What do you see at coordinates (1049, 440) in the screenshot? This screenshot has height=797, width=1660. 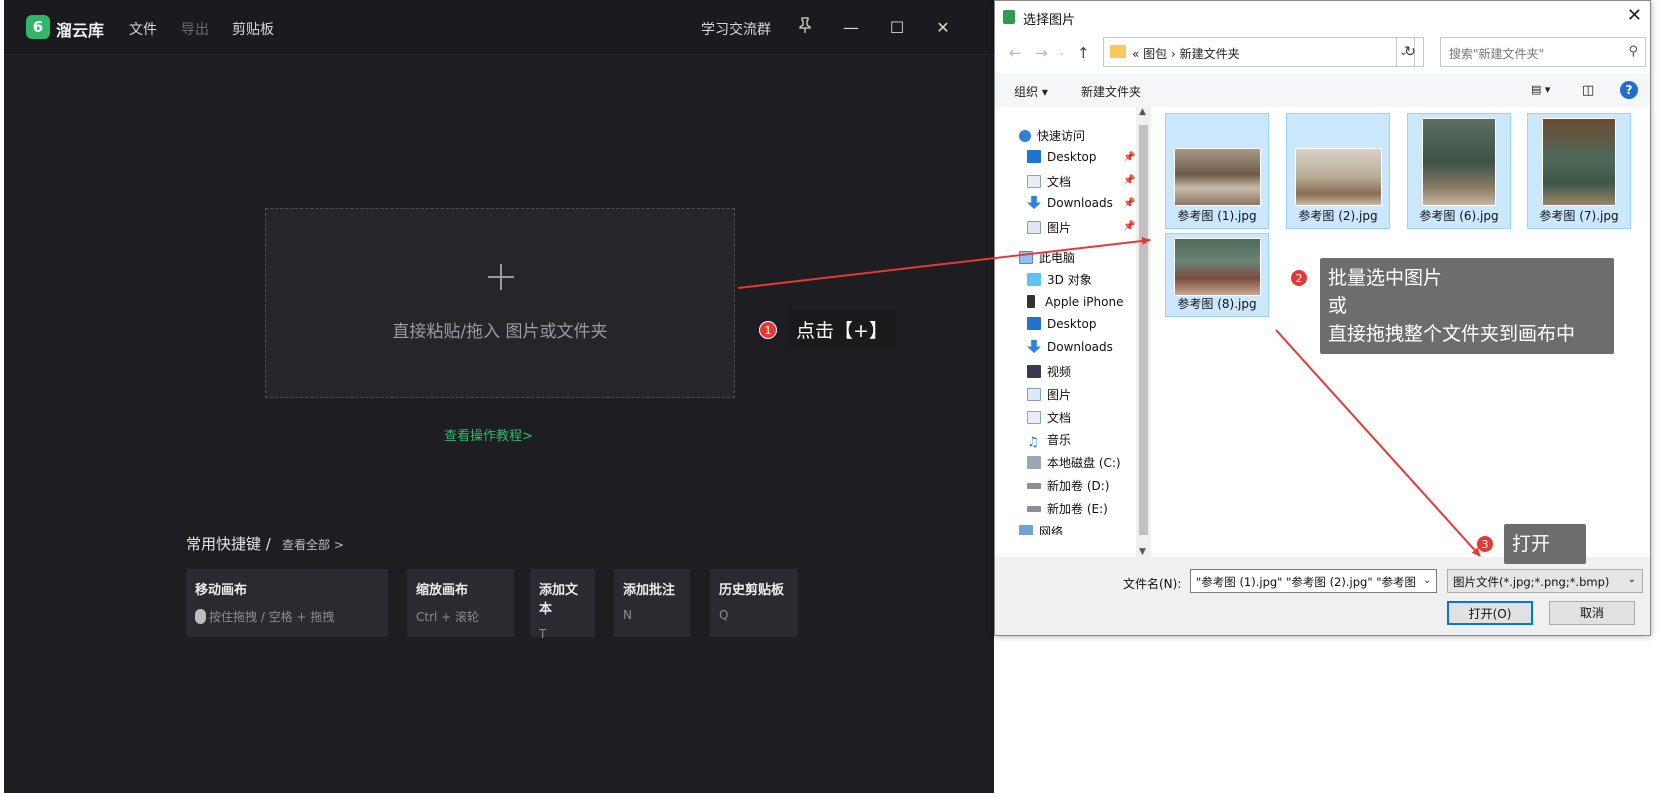 I see `tree-item-music: ♫ 音乐` at bounding box center [1049, 440].